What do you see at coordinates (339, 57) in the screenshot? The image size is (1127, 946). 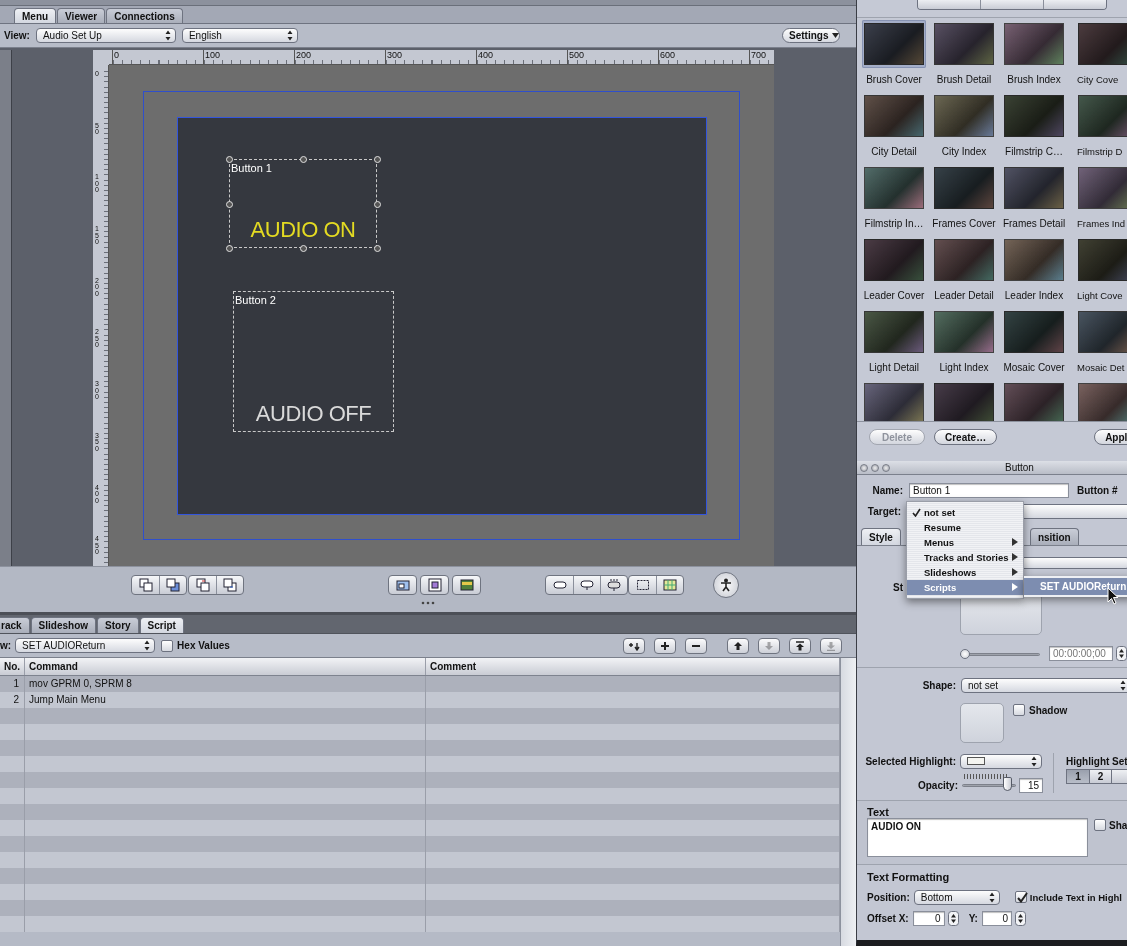 I see `ruler-label: 200` at bounding box center [339, 57].